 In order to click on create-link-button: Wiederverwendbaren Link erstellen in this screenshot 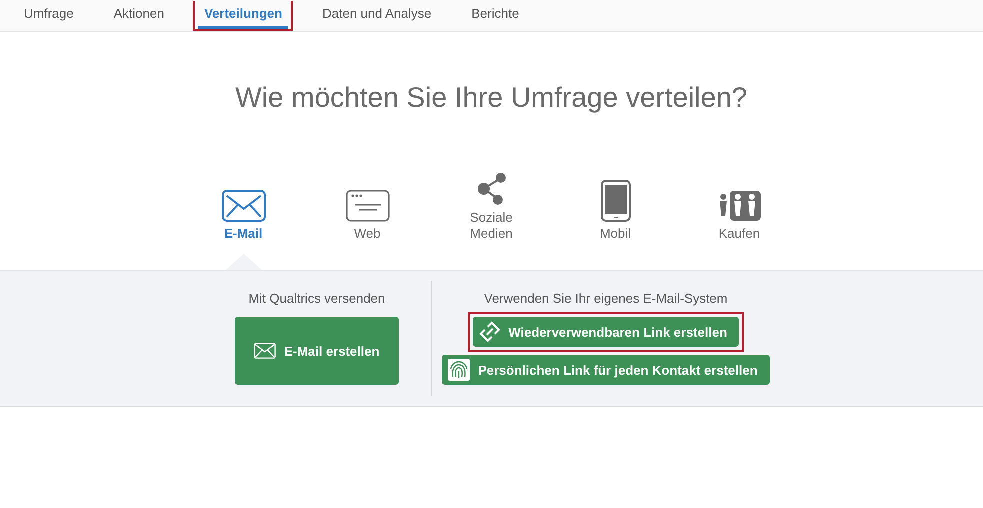, I will do `click(606, 332)`.